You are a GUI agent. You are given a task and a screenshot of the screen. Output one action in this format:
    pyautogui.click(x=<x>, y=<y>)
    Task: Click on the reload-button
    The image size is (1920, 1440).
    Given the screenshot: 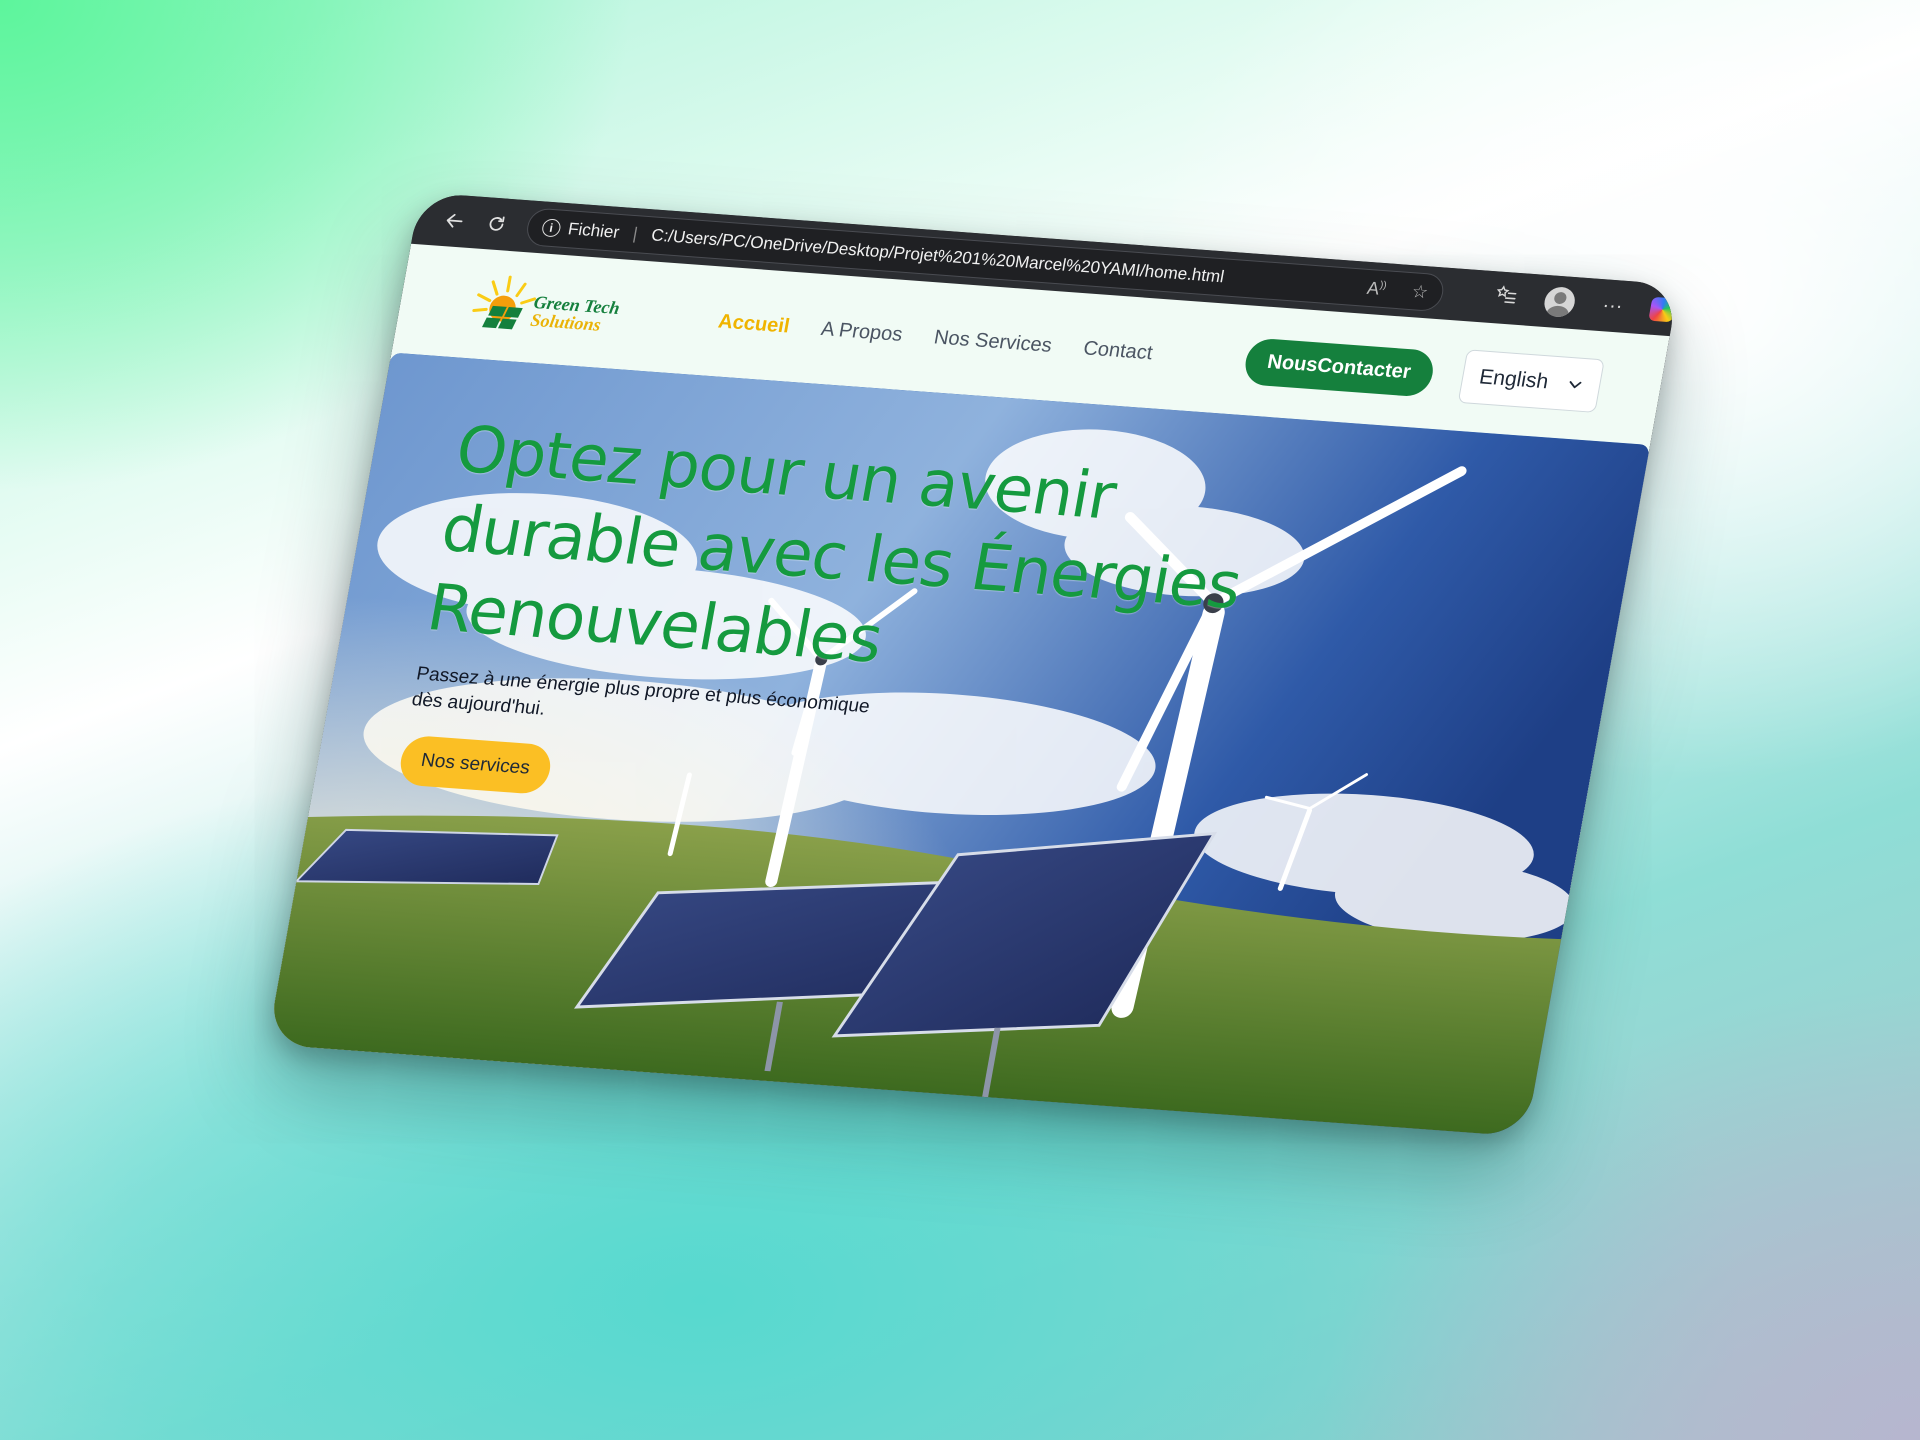 What is the action you would take?
    pyautogui.click(x=496, y=224)
    